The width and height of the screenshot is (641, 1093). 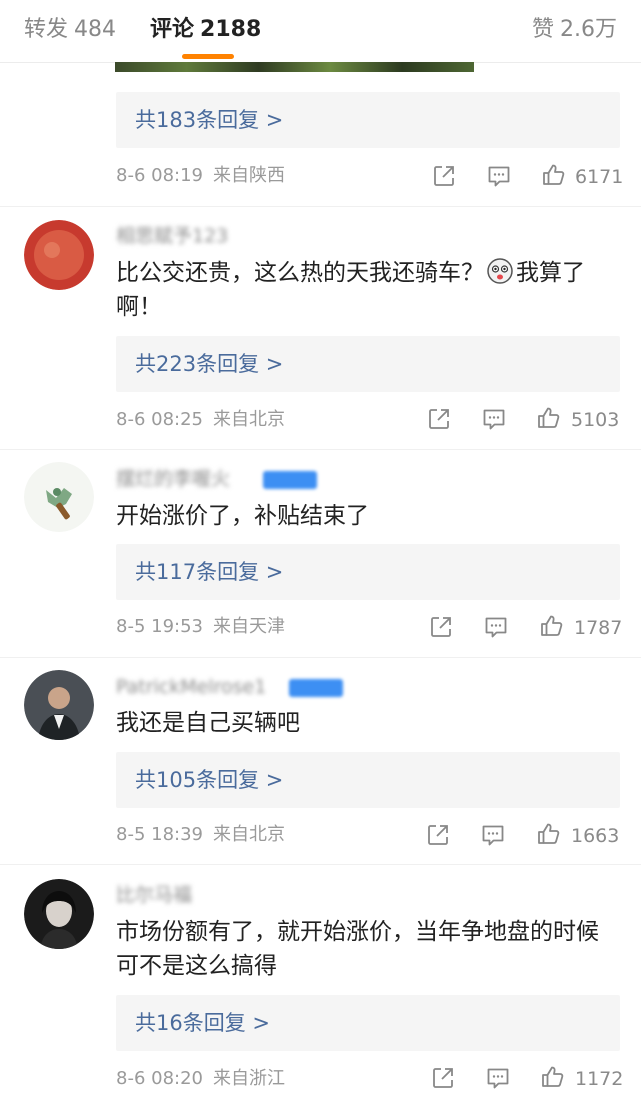 I want to click on tab-comments: 评论 2188, so click(x=205, y=30).